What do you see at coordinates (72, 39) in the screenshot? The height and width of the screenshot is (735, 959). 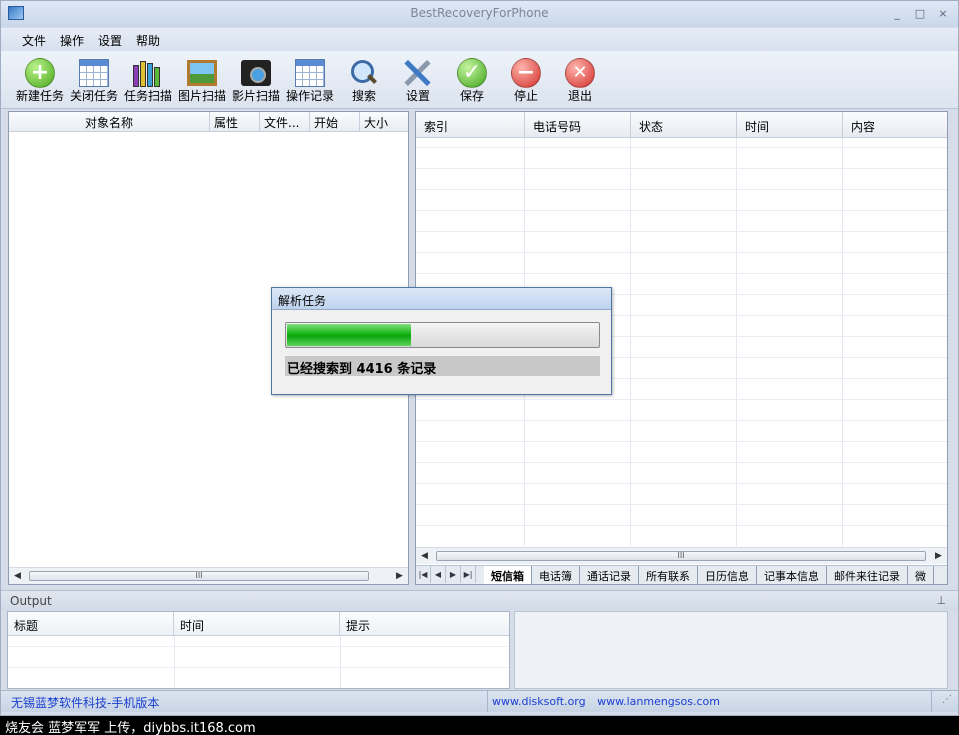 I see `menu-operate: 操作` at bounding box center [72, 39].